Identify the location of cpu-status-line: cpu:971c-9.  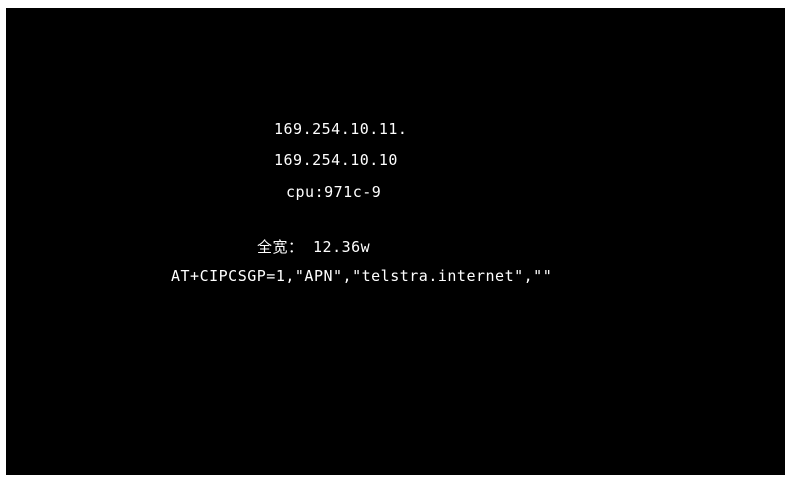
(334, 192).